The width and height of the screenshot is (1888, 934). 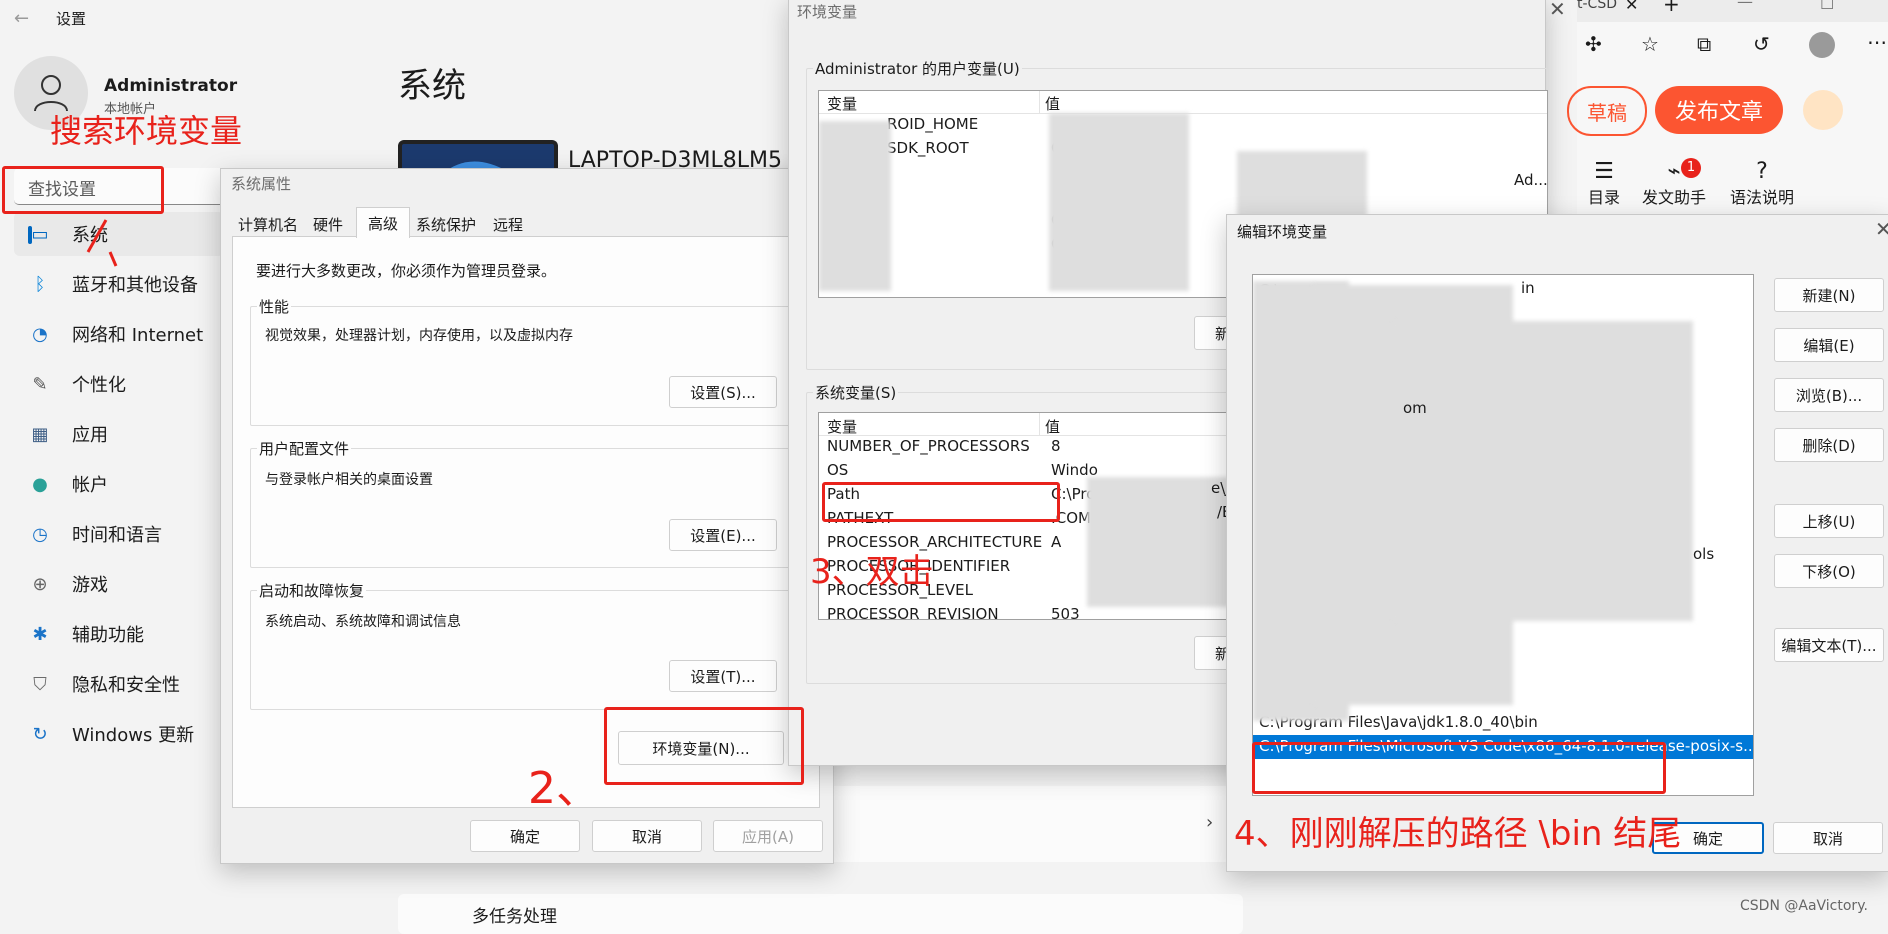 What do you see at coordinates (842, 103) in the screenshot?
I see `col-var-header: 变量` at bounding box center [842, 103].